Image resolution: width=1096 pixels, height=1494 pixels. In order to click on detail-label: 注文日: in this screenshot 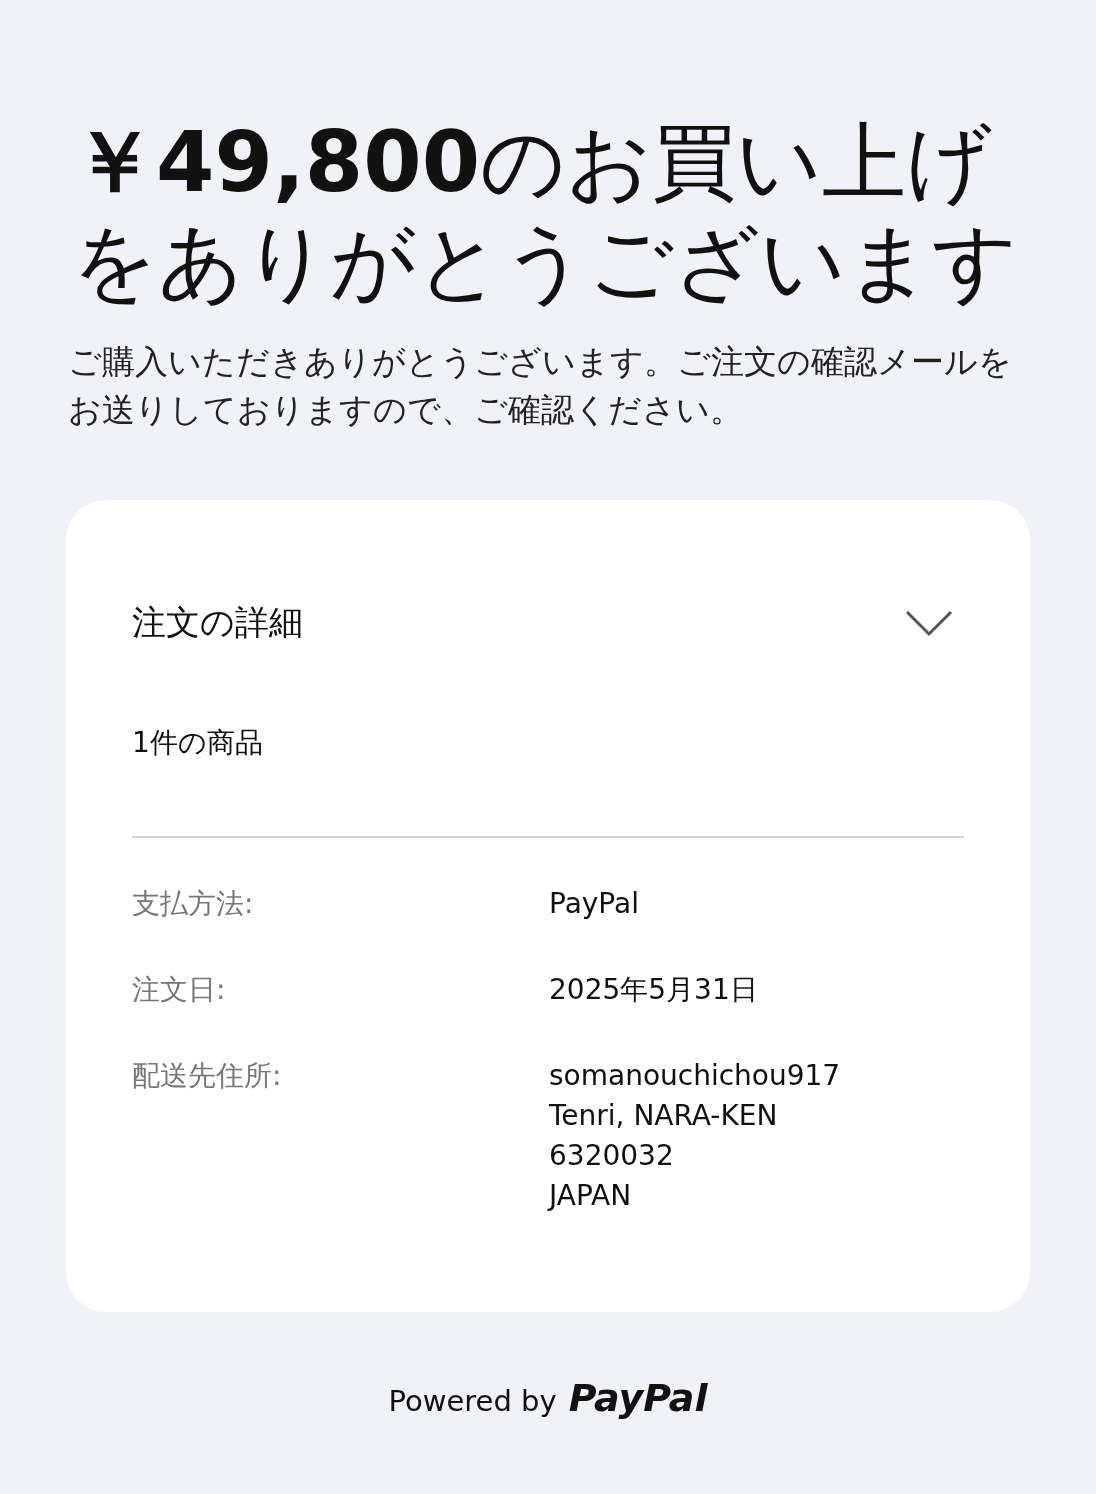, I will do `click(179, 990)`.